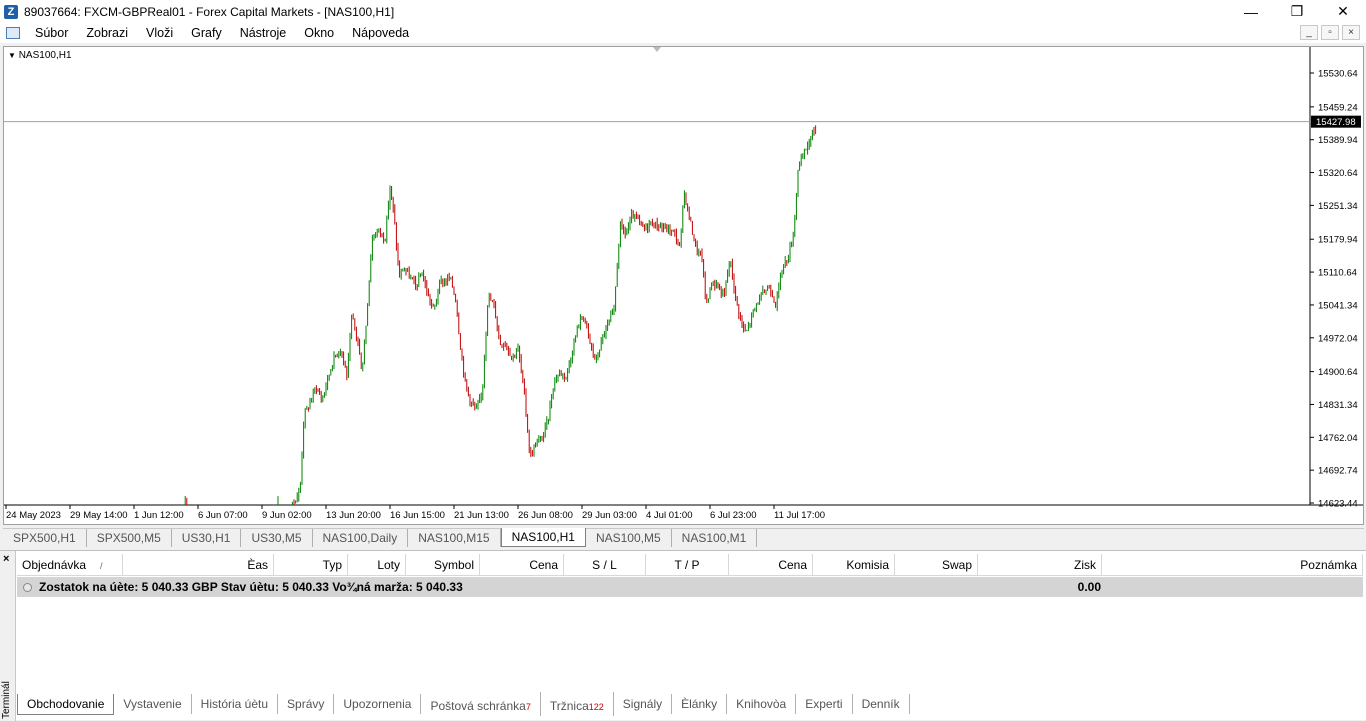 The height and width of the screenshot is (721, 1366). Describe the element at coordinates (1338, 206) in the screenshot. I see `y-tick-label: 15251.34` at that location.